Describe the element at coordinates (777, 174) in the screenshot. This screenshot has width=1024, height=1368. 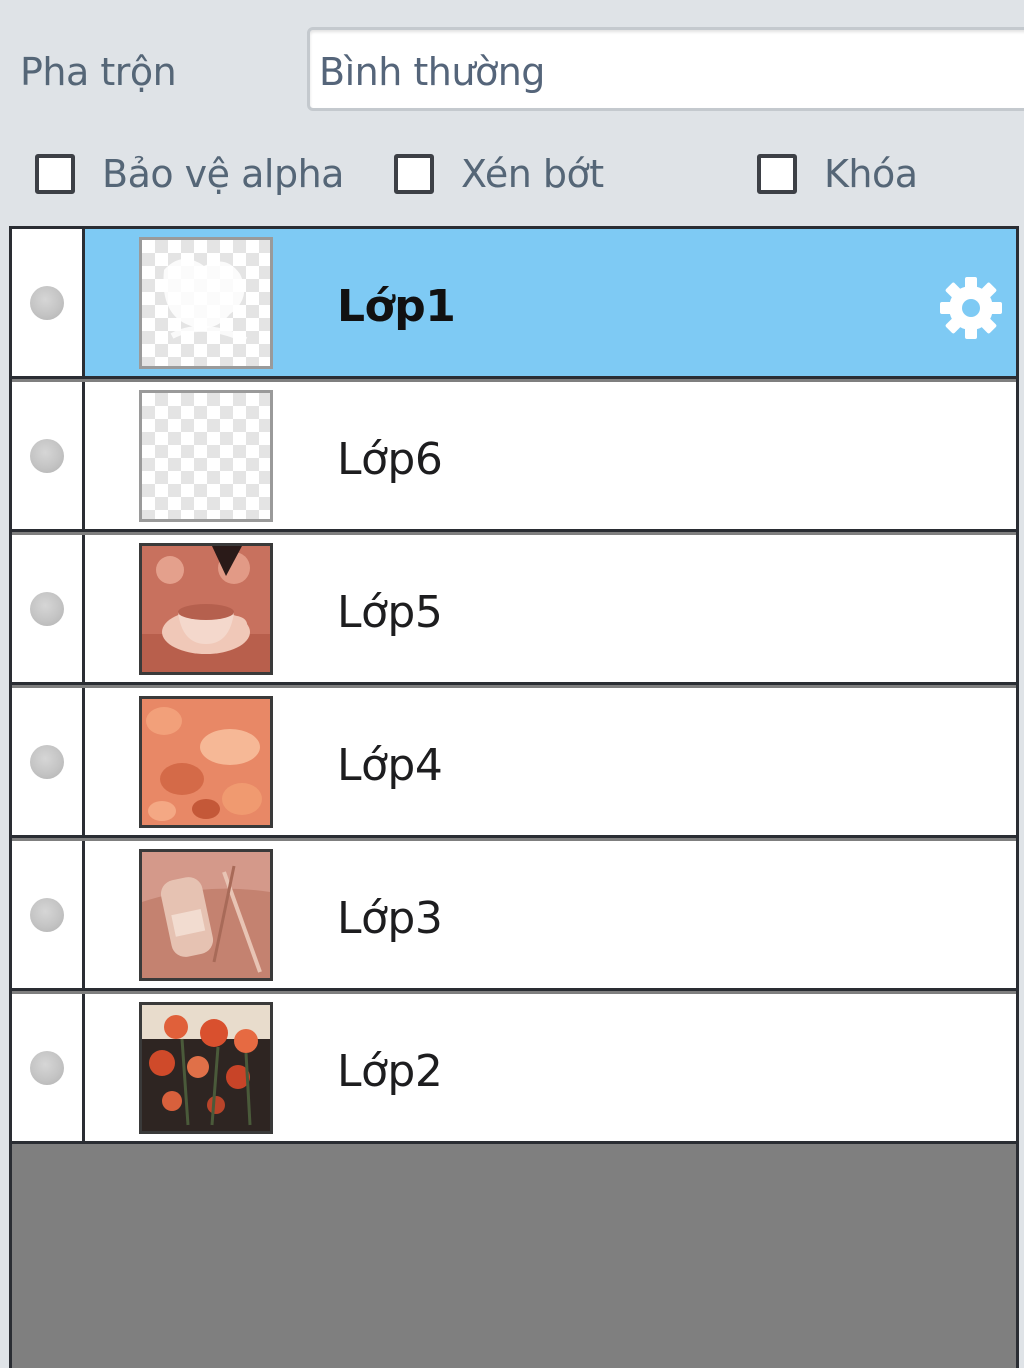
I see `lock-checkbox` at that location.